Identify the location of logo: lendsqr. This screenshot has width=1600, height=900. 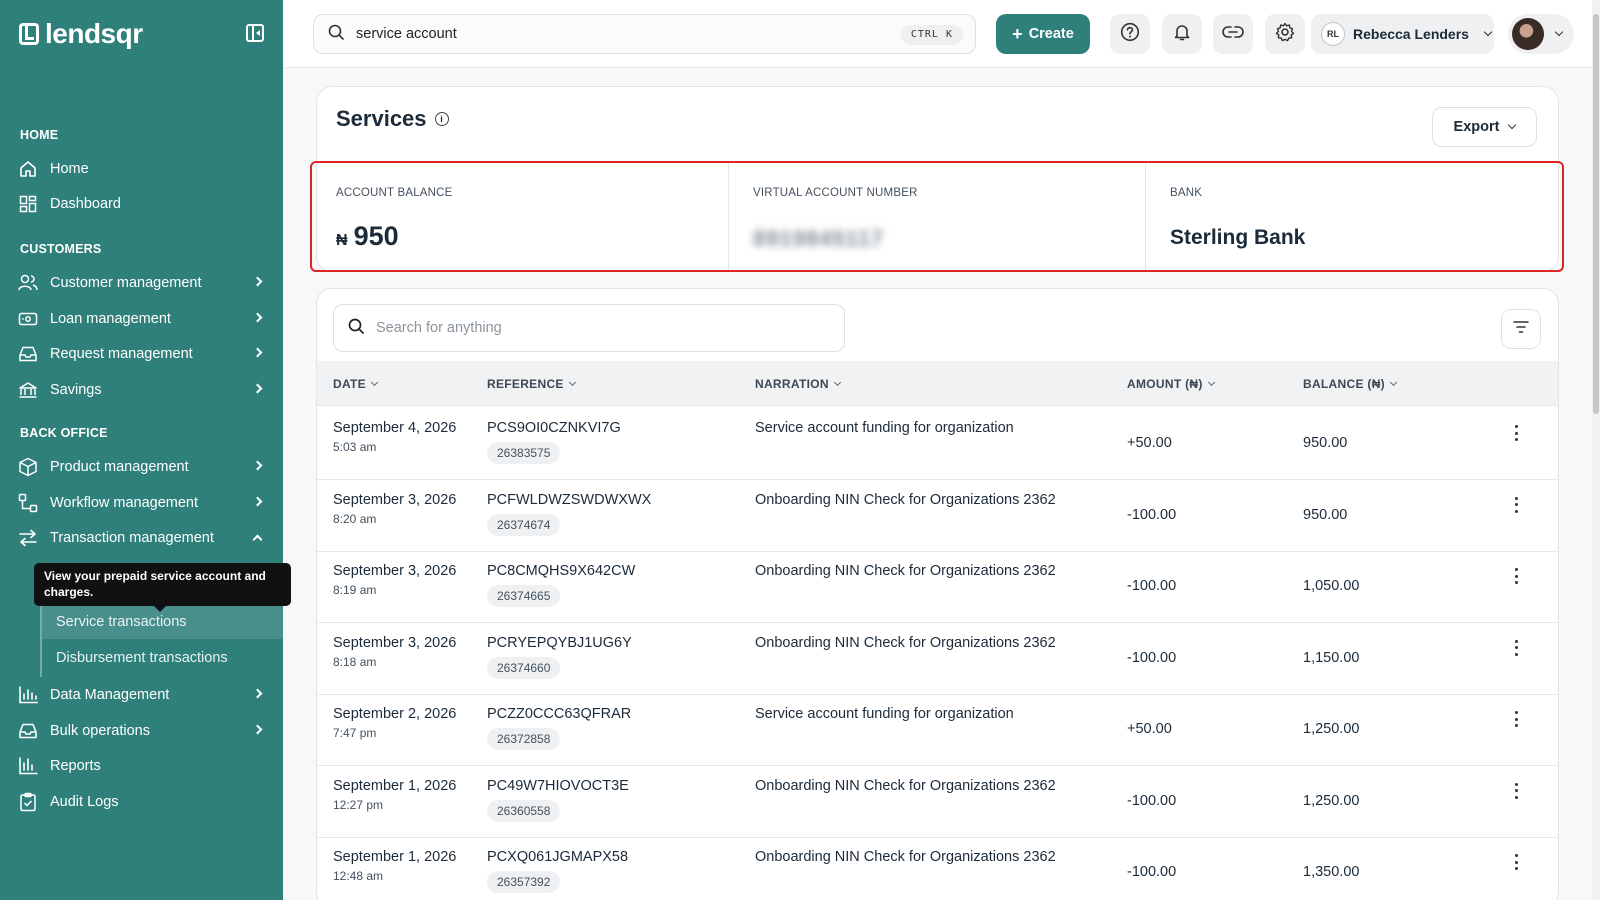
(81, 34).